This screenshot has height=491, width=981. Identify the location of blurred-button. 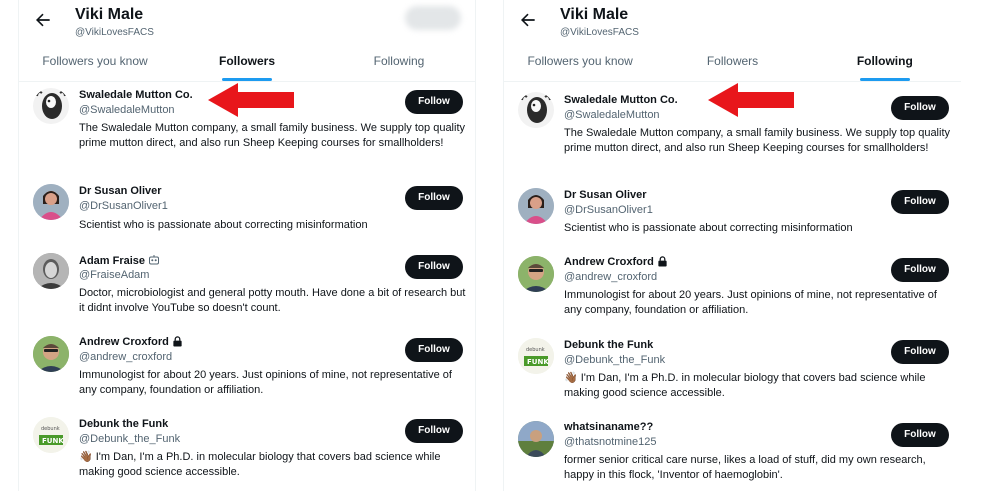
(433, 18).